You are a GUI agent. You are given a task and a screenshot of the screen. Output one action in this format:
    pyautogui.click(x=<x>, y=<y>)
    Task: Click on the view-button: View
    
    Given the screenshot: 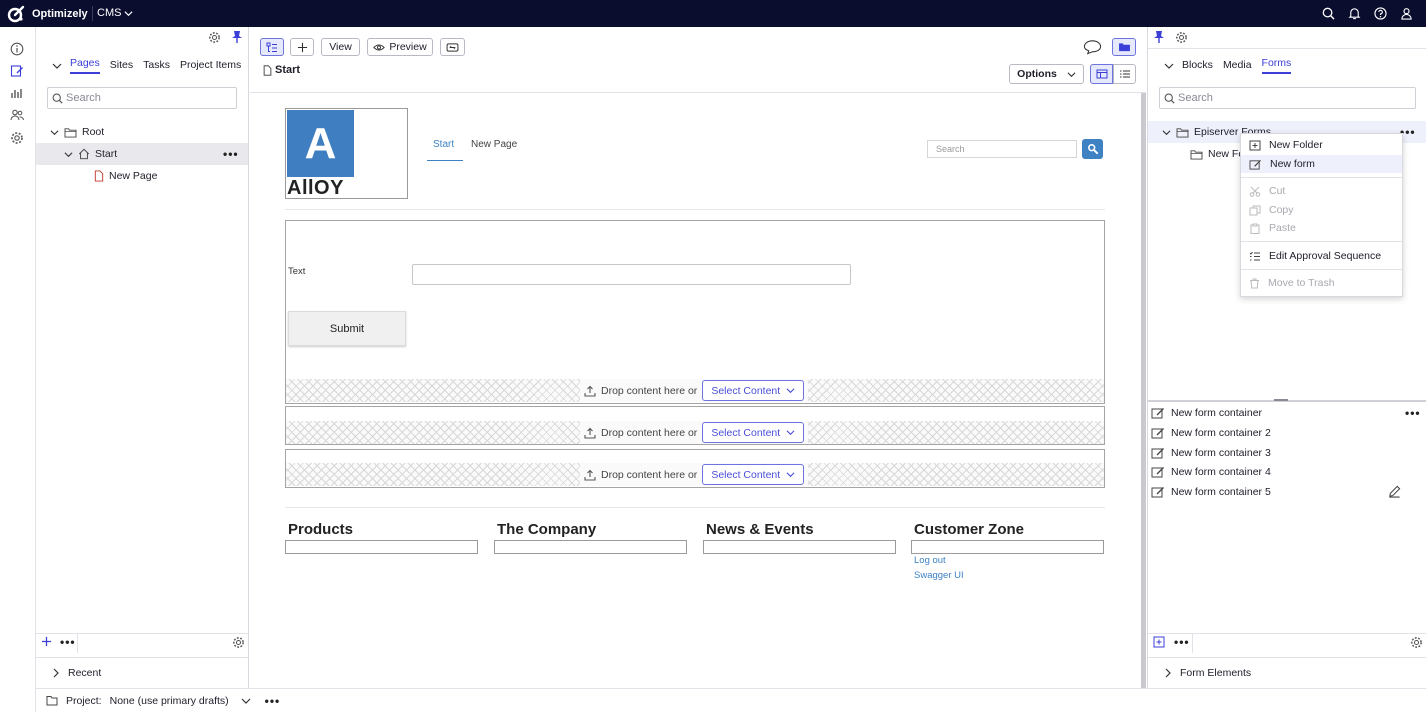 What is the action you would take?
    pyautogui.click(x=340, y=47)
    